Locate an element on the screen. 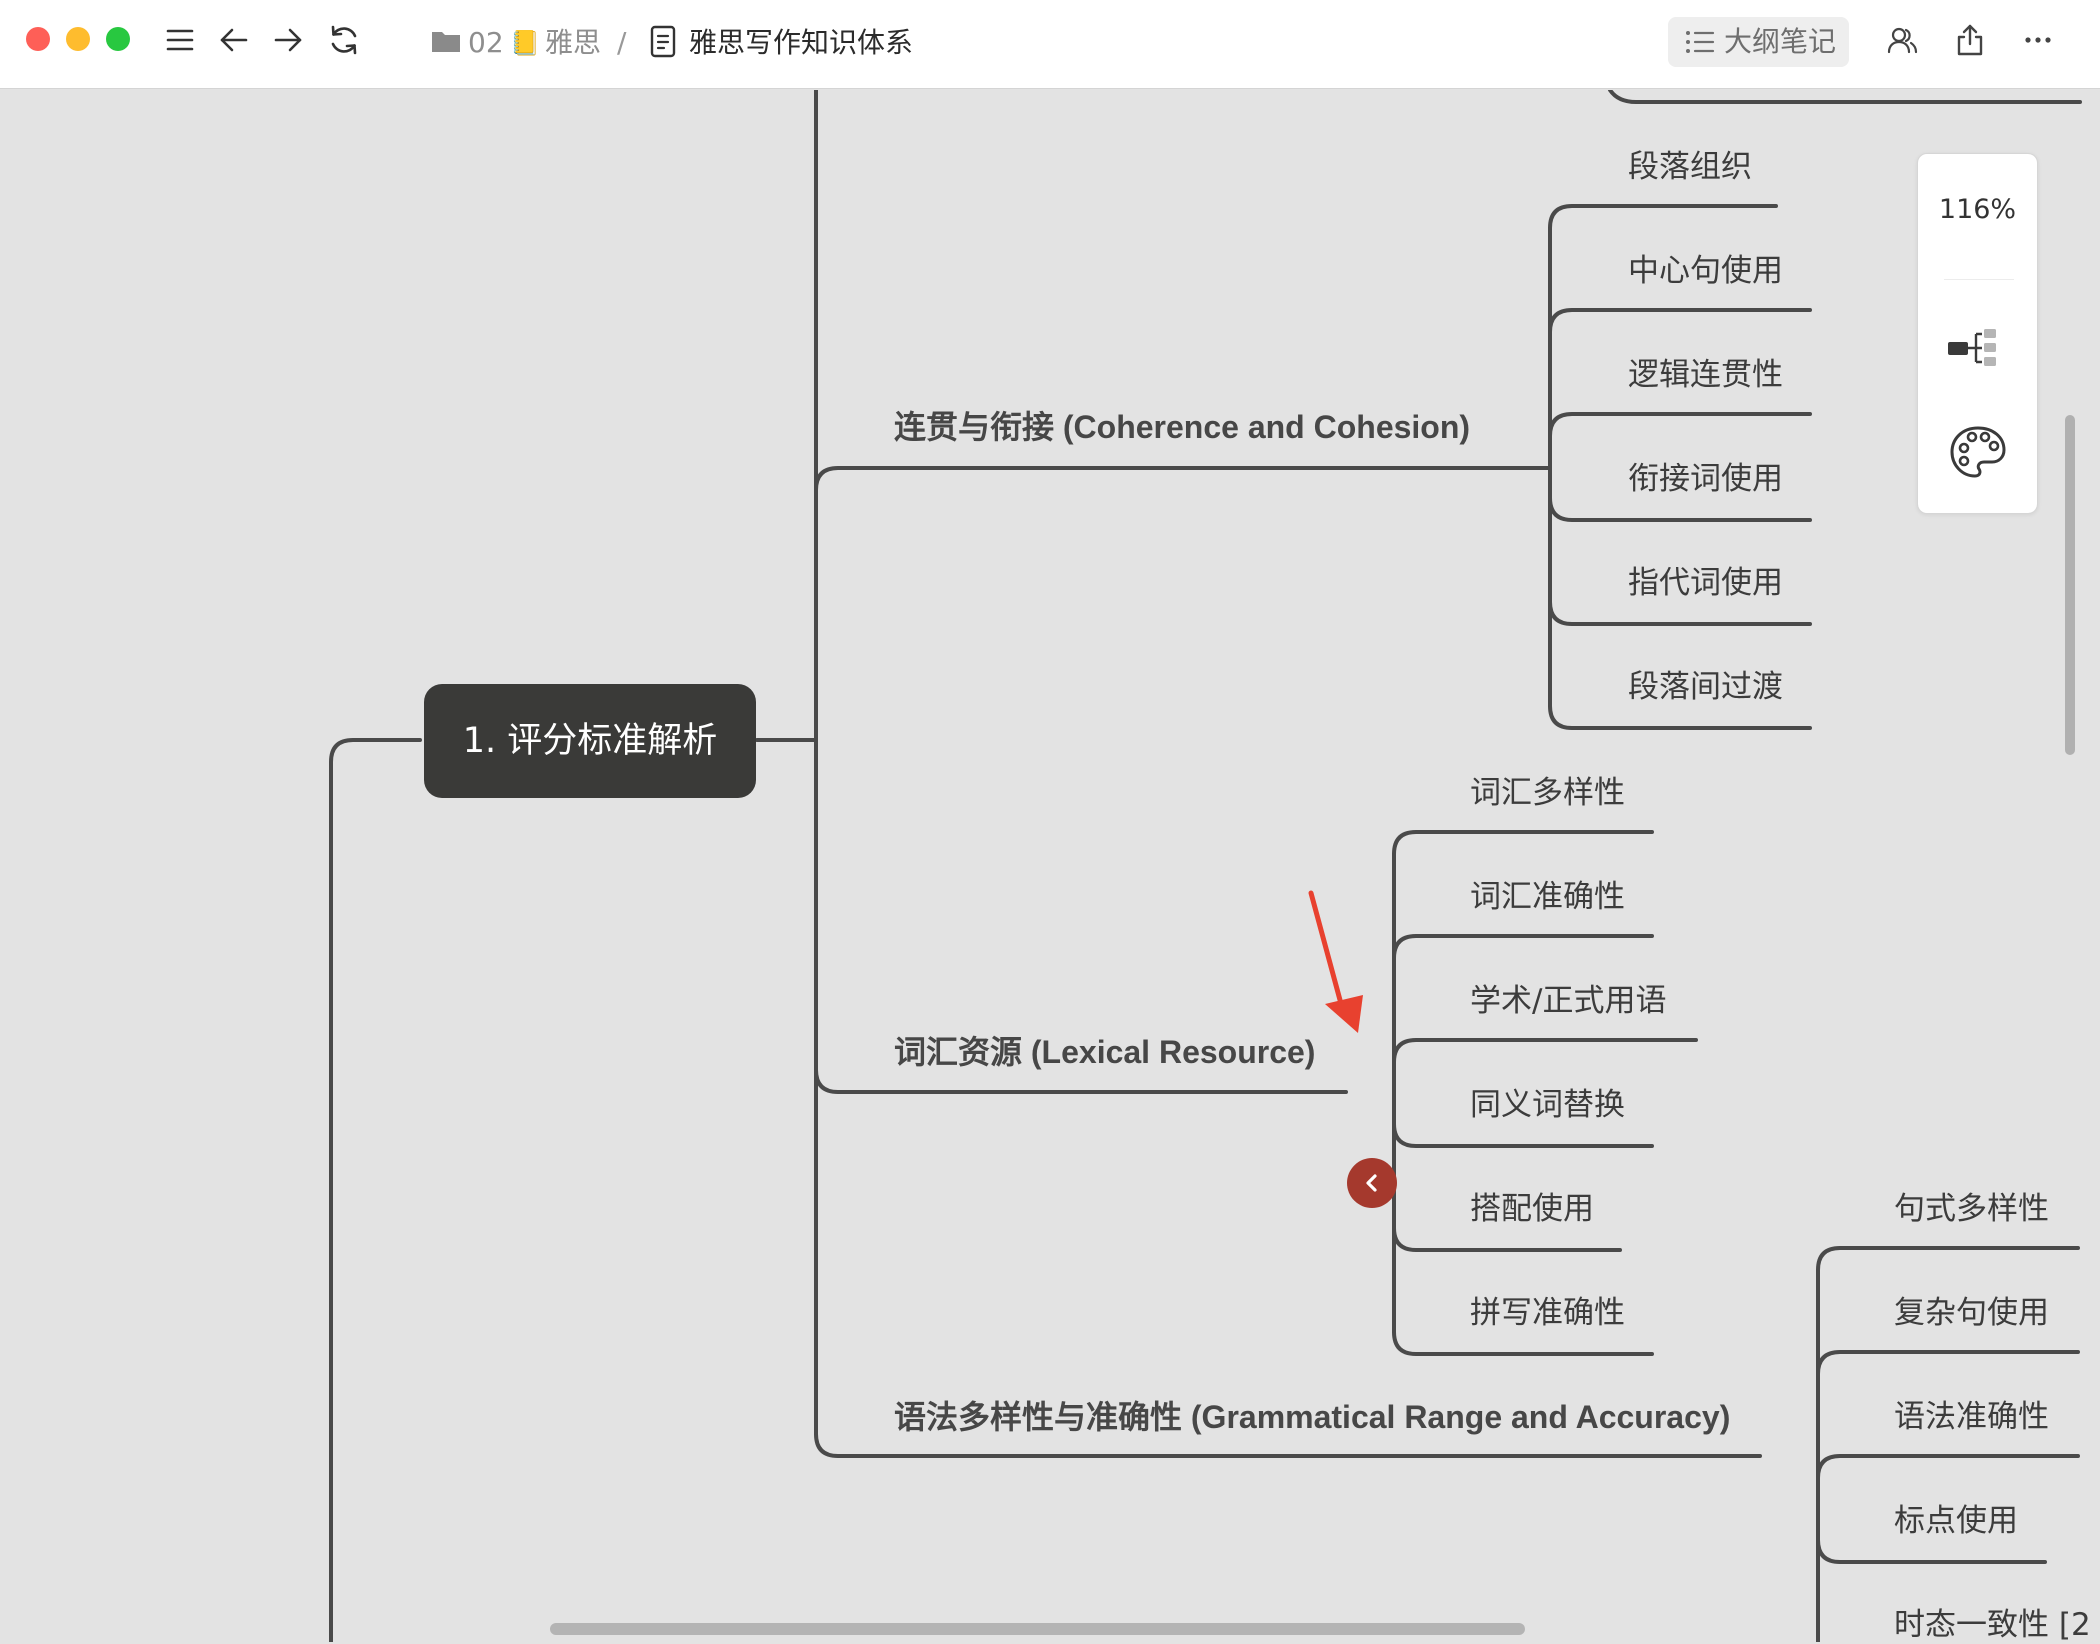 The image size is (2100, 1644). leaf-paragraph-organization: 段落组织 is located at coordinates (1690, 163).